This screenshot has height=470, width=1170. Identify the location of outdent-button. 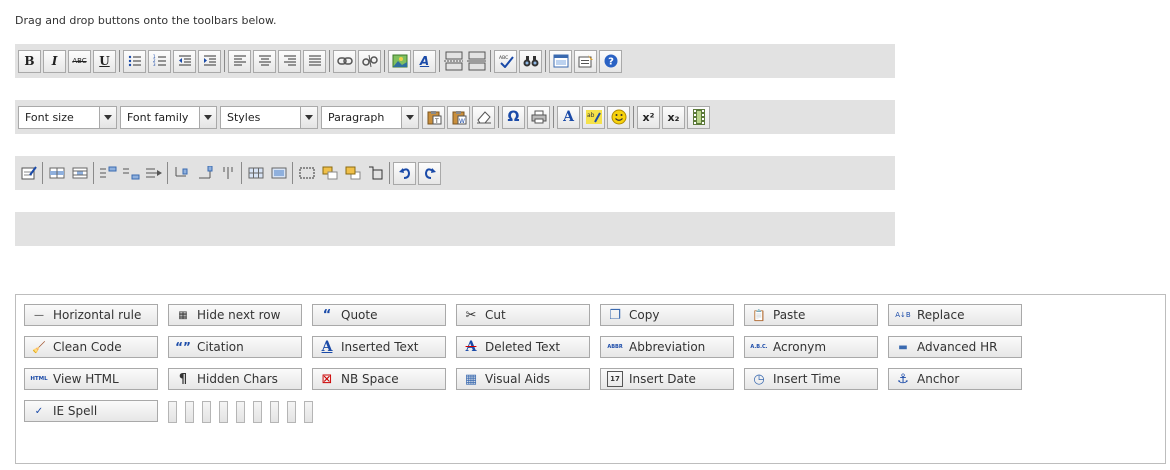
(184, 61).